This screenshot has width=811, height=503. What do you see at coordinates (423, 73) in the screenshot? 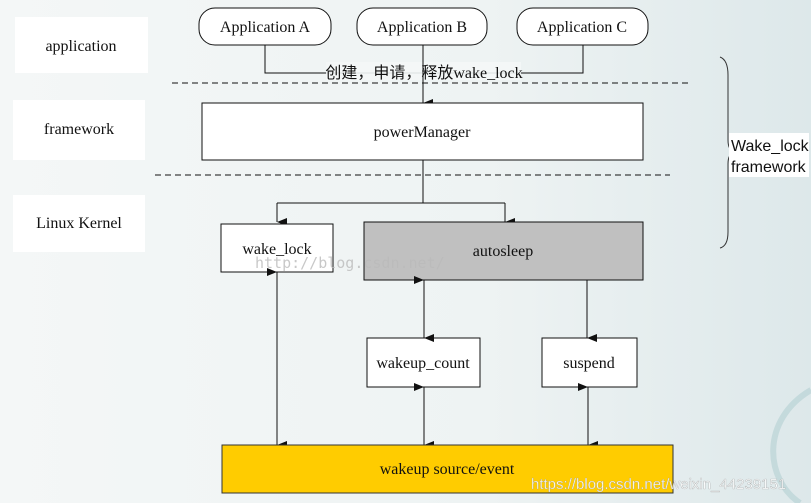
I see `edge-label: 创建，申请，释放wake_lock` at bounding box center [423, 73].